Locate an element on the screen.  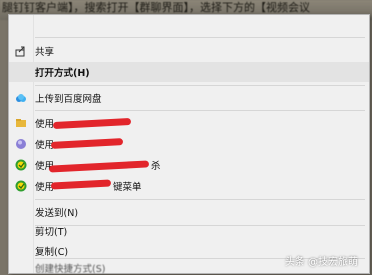
baidu-cloud-icon is located at coordinates (21, 98).